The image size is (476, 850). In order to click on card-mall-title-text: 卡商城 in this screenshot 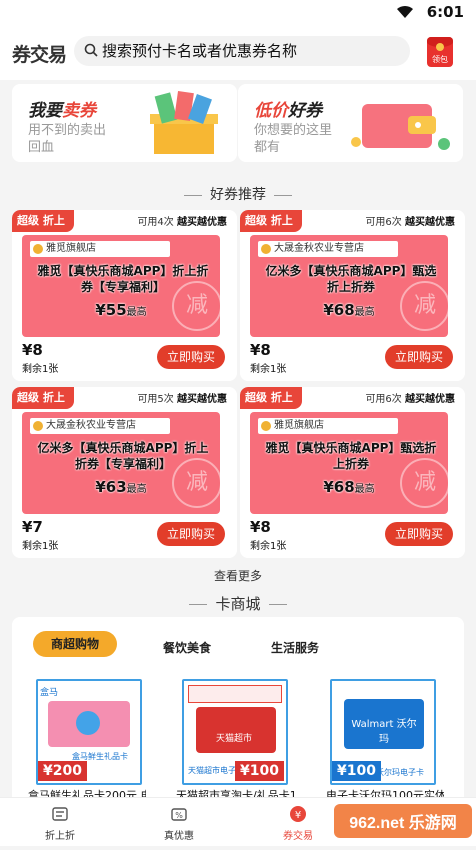, I will do `click(238, 604)`.